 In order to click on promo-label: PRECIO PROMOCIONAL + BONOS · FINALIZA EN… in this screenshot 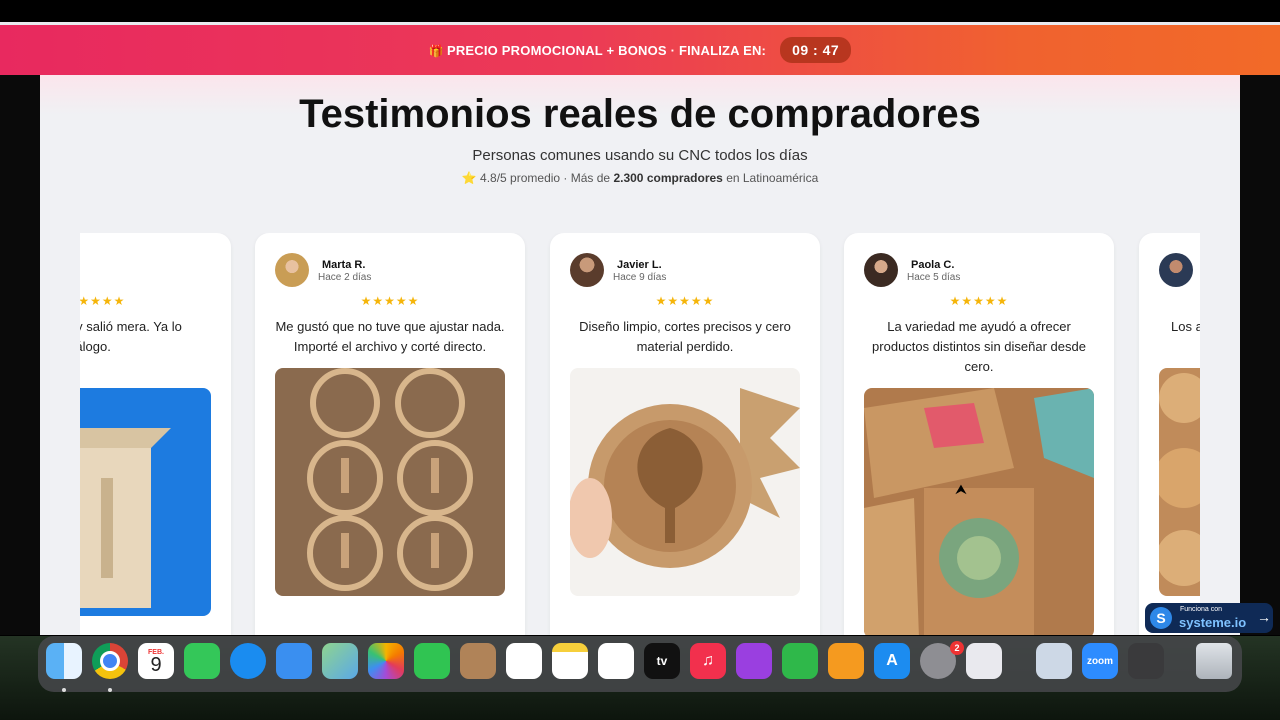, I will do `click(606, 50)`.